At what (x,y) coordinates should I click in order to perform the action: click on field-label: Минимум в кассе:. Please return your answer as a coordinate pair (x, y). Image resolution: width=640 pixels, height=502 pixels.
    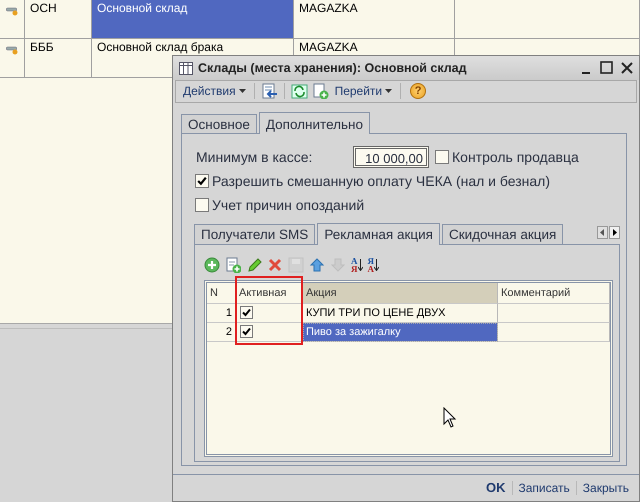
    Looking at the image, I should click on (255, 156).